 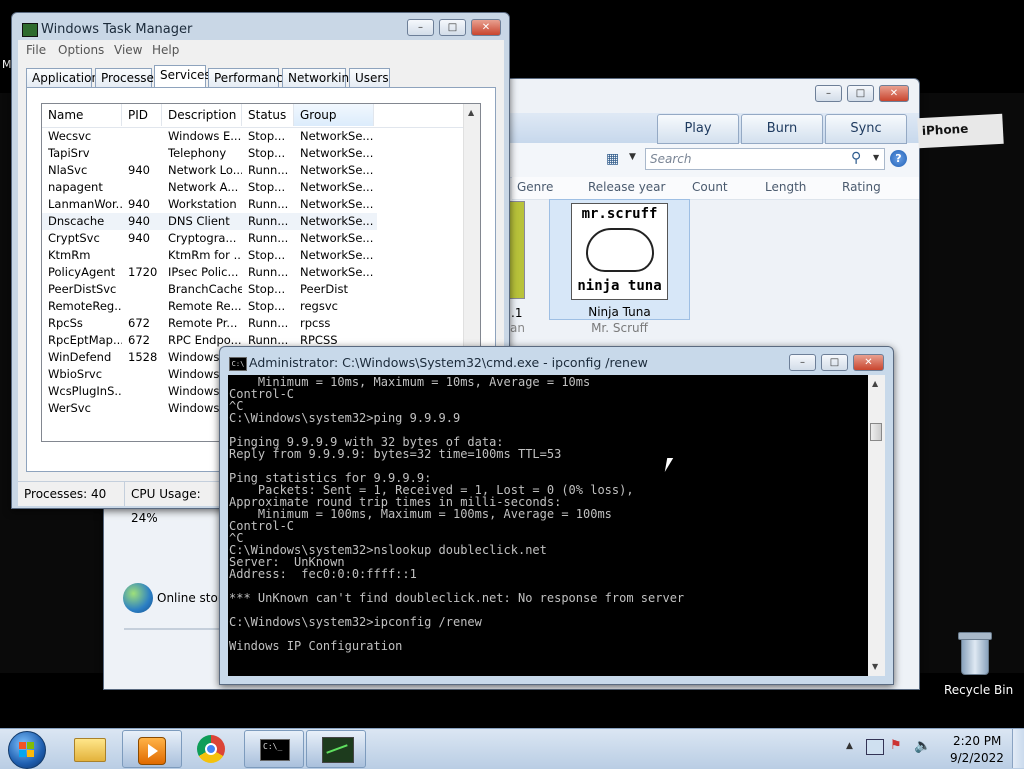 I want to click on console-line: Windows IP Configuration, so click(x=316, y=646).